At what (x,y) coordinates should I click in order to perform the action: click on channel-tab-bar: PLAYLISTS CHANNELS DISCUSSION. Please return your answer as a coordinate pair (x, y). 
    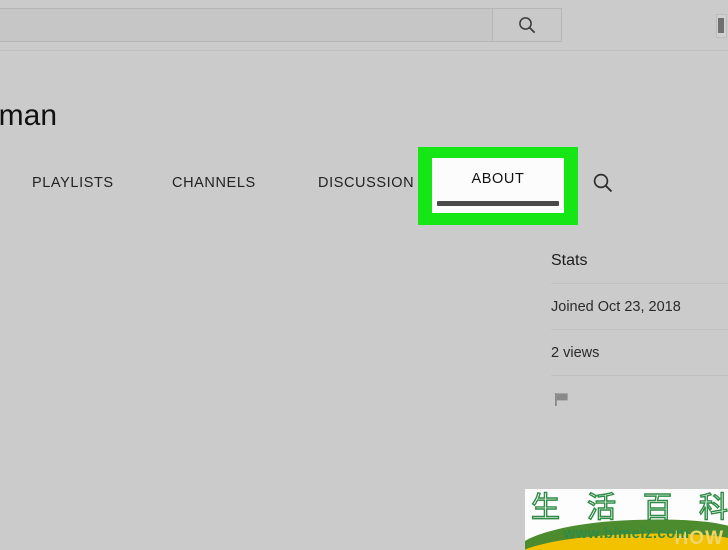
    Looking at the image, I should click on (364, 183).